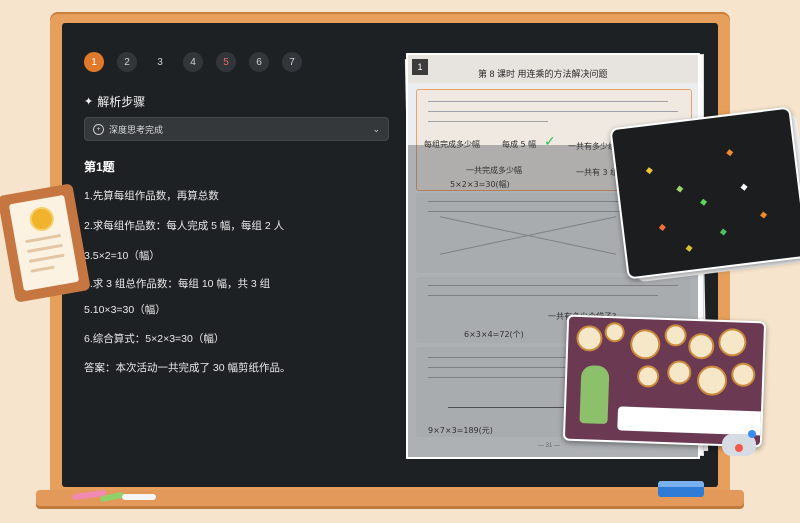 Image resolution: width=800 pixels, height=523 pixels. What do you see at coordinates (420, 67) in the screenshot?
I see `worksheet-badge: 1` at bounding box center [420, 67].